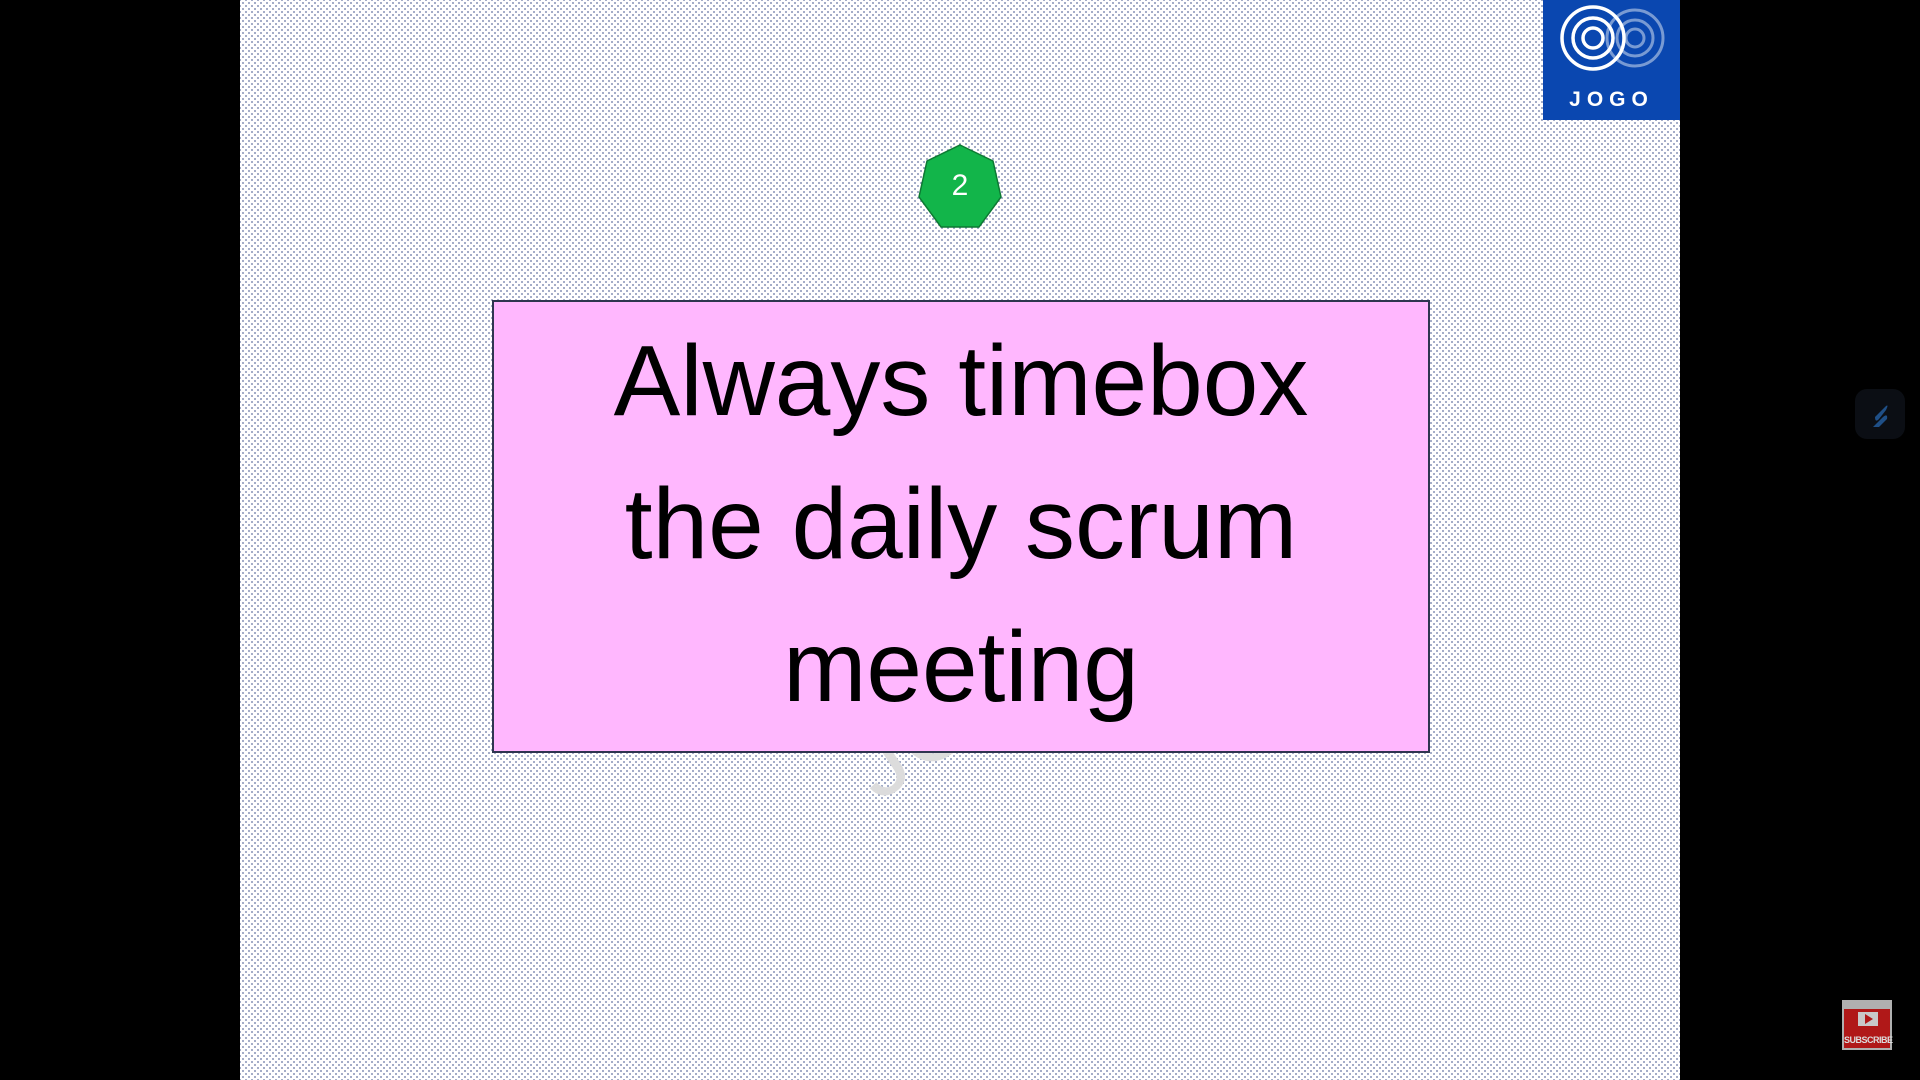 This screenshot has width=1920, height=1080. I want to click on subscribe-label: SUBSCRIBE, so click(1868, 1040).